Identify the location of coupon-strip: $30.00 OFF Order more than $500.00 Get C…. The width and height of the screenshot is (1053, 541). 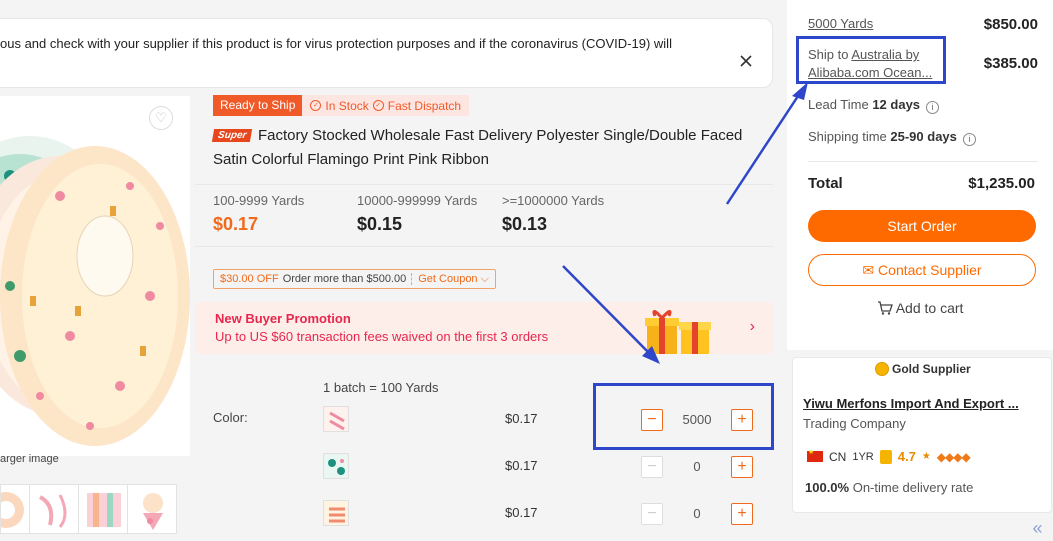
(354, 279).